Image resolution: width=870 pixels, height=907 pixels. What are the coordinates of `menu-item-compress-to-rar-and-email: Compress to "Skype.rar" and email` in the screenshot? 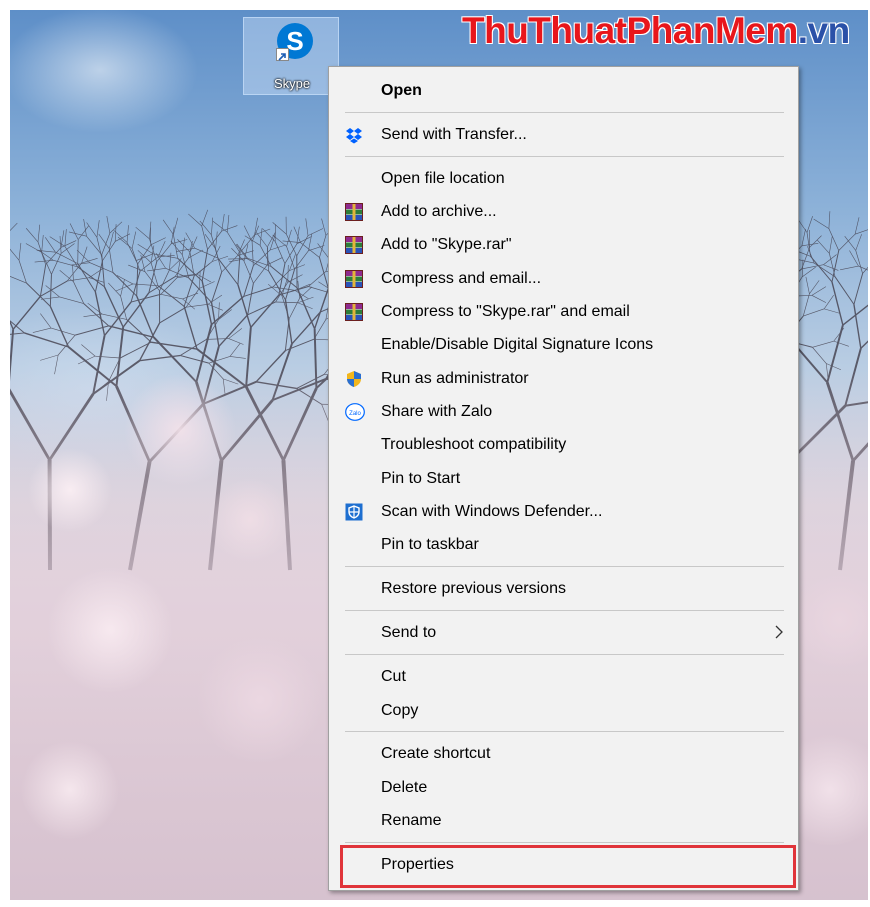 It's located at (563, 311).